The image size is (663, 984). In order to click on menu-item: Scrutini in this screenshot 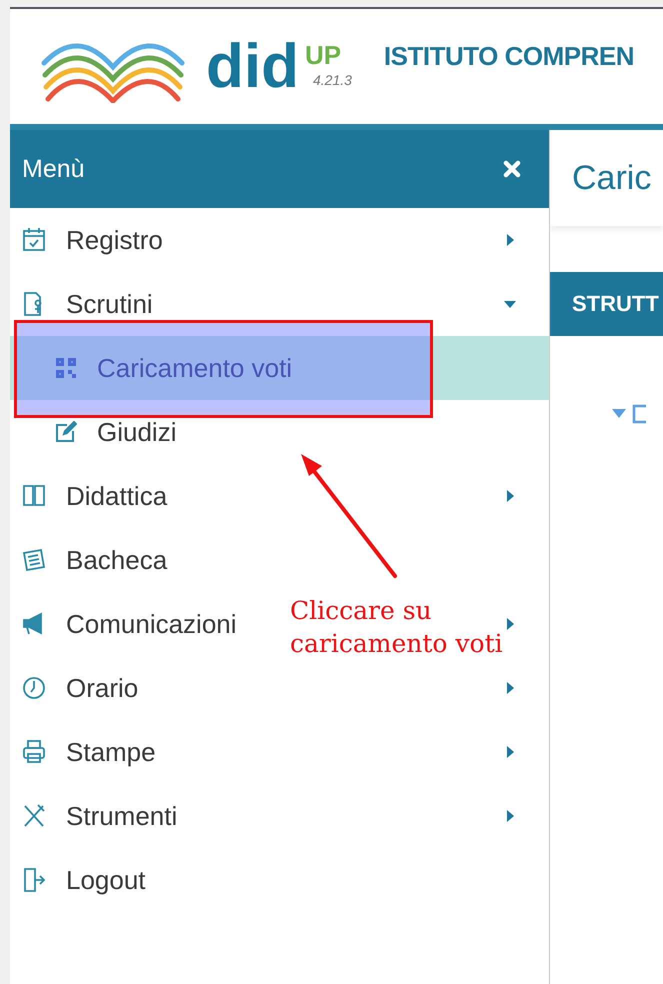, I will do `click(109, 304)`.